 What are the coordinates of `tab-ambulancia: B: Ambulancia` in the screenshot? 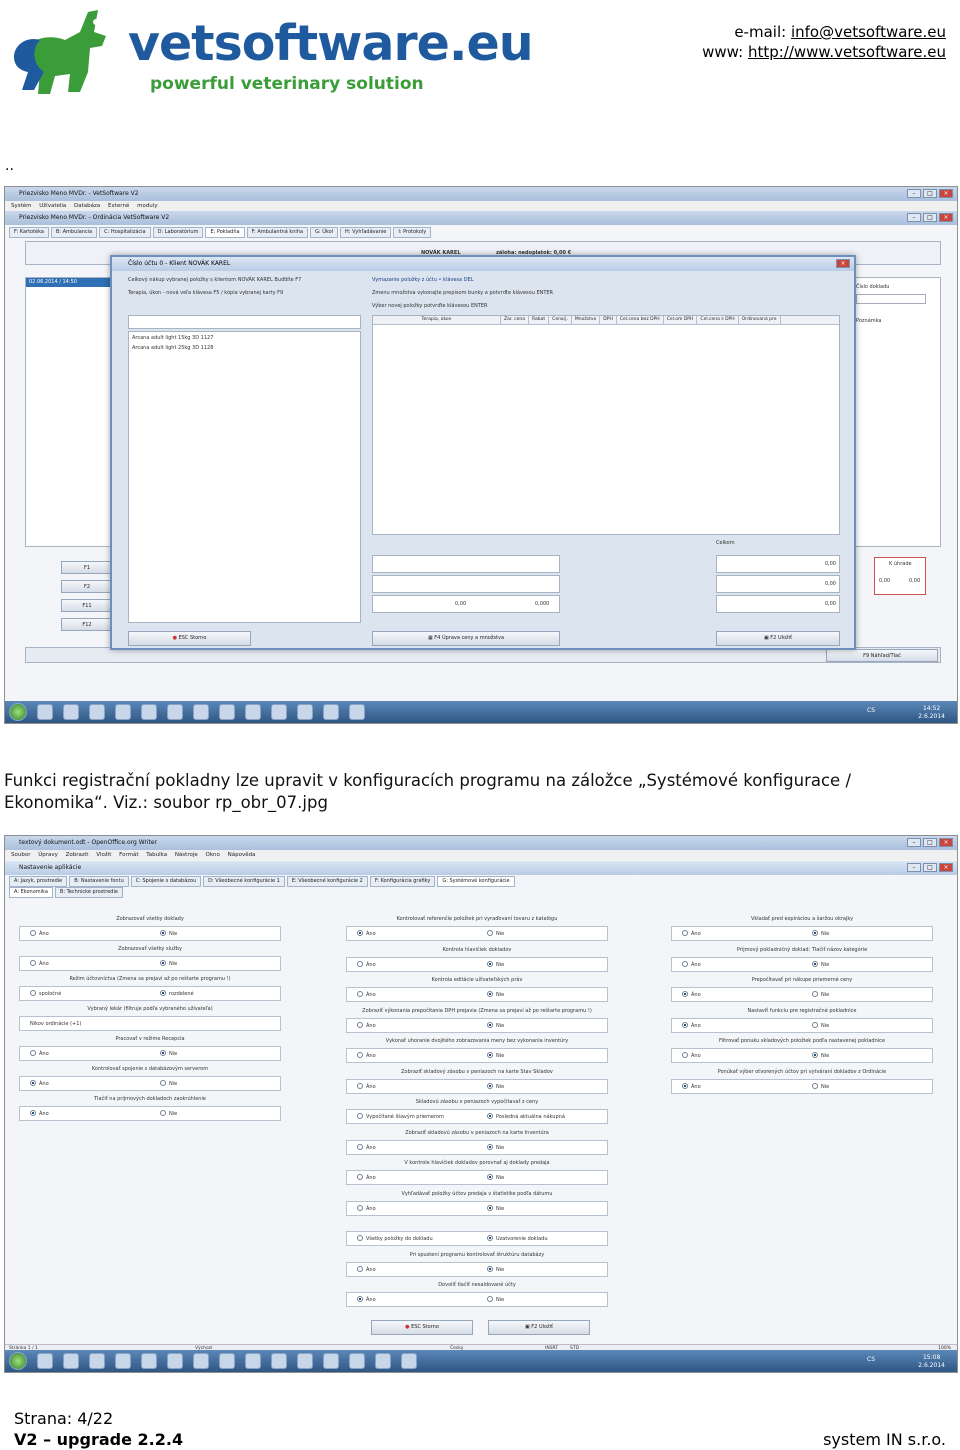 It's located at (74, 232).